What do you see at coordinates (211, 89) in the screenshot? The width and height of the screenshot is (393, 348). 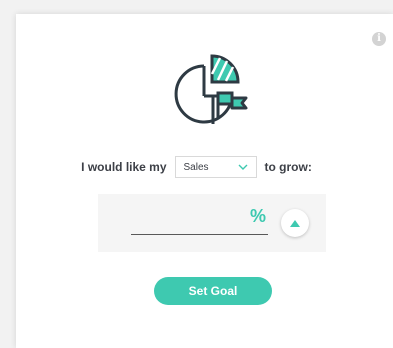 I see `pie-chart-with-flag-icon` at bounding box center [211, 89].